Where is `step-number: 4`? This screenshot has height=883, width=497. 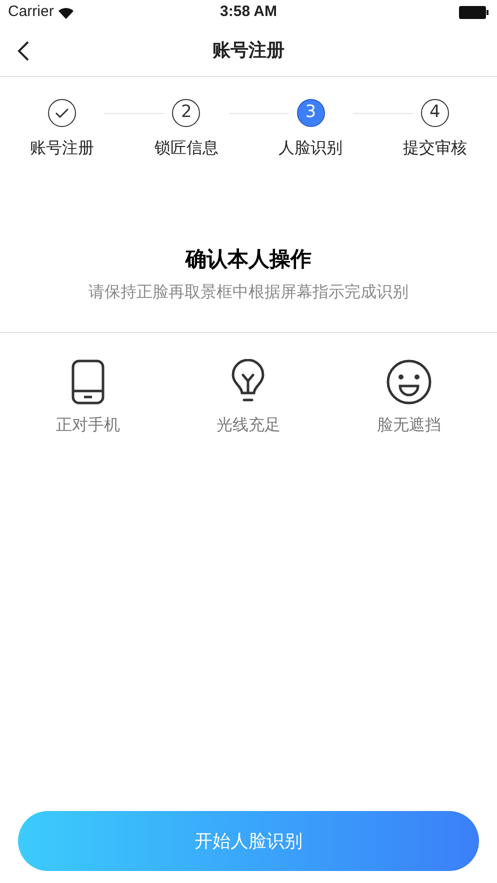 step-number: 4 is located at coordinates (434, 113).